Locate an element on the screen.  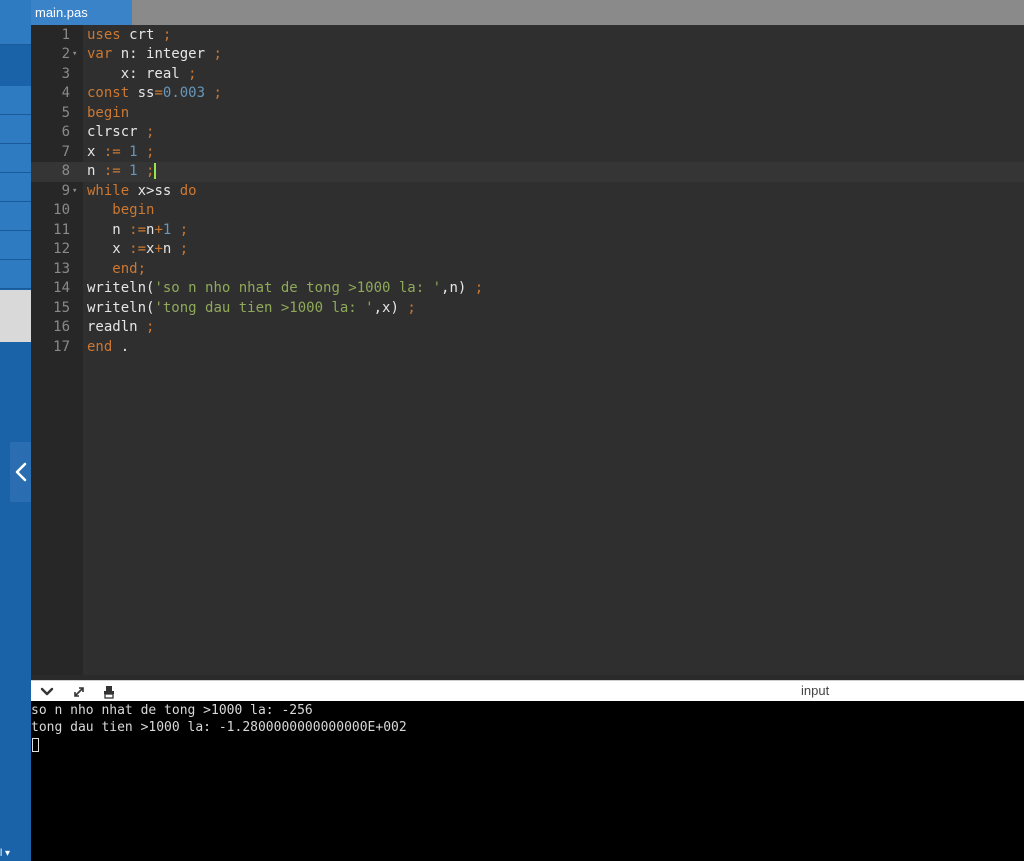
code-text: const ss=0.003 ; is located at coordinates (154, 94).